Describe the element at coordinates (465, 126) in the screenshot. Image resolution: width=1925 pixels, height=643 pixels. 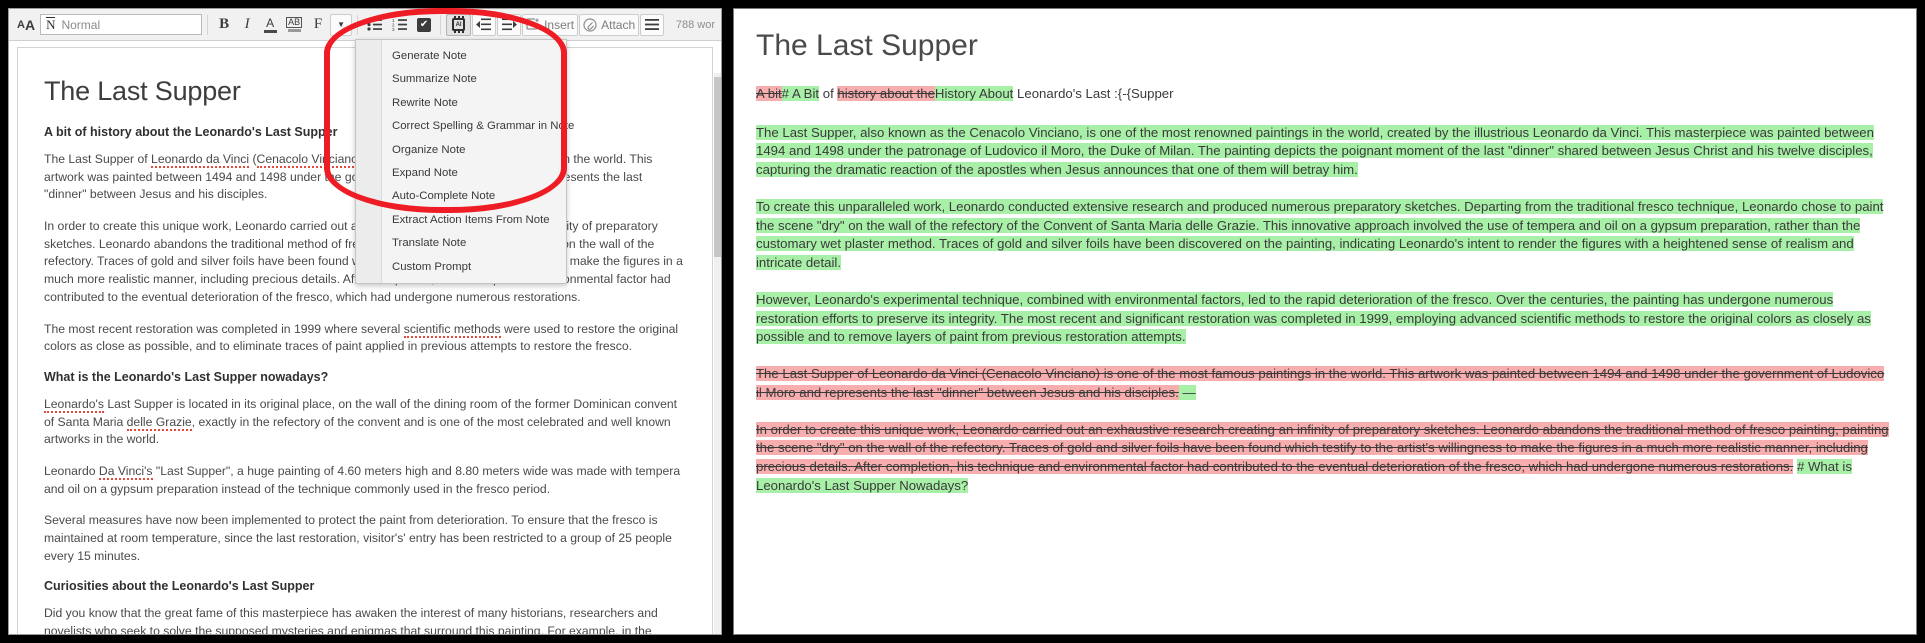
I see `ai-menu-item: Correct Spelling & Grammar in Note` at that location.